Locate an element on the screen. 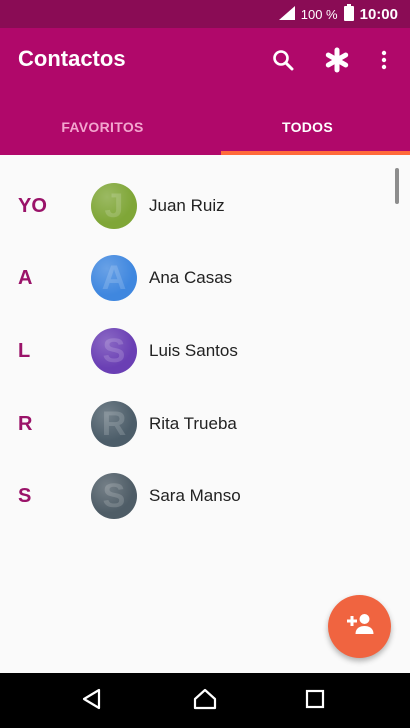 This screenshot has height=728, width=410. status-indicators: 100 % 10:00 is located at coordinates (338, 14).